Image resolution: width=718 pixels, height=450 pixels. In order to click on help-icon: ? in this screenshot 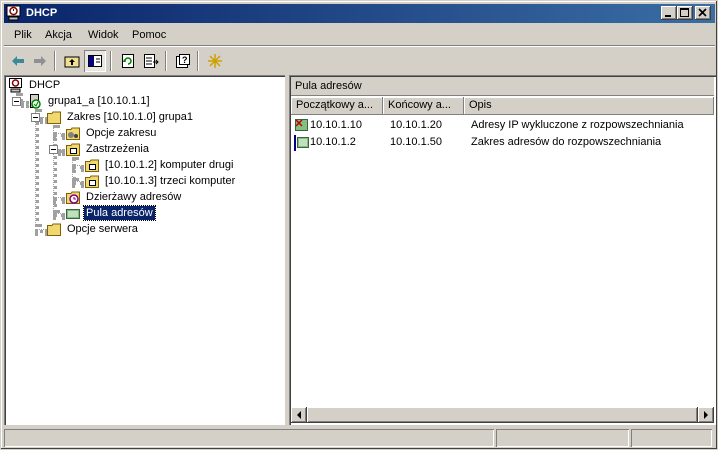, I will do `click(183, 61)`.